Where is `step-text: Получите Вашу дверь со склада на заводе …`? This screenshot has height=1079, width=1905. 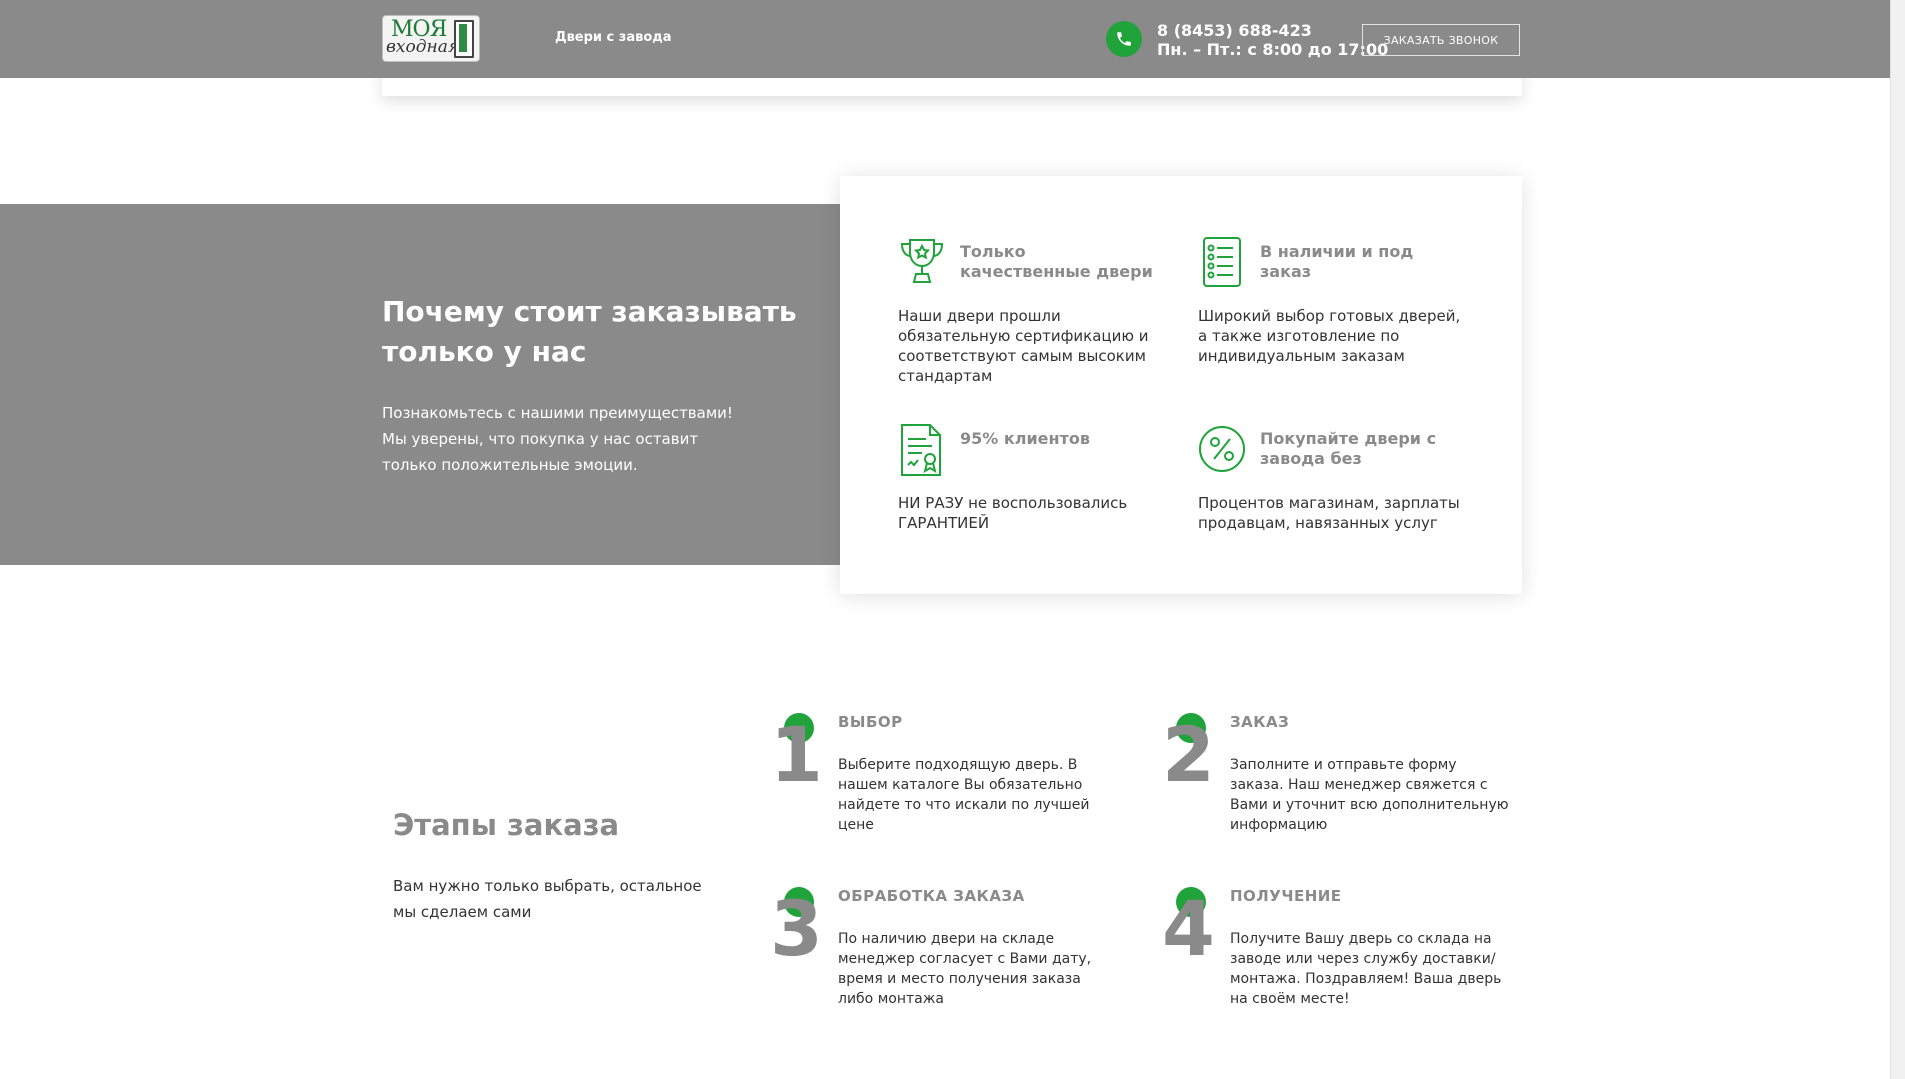
step-text: Получите Вашу дверь со склада на заводе … is located at coordinates (1366, 969).